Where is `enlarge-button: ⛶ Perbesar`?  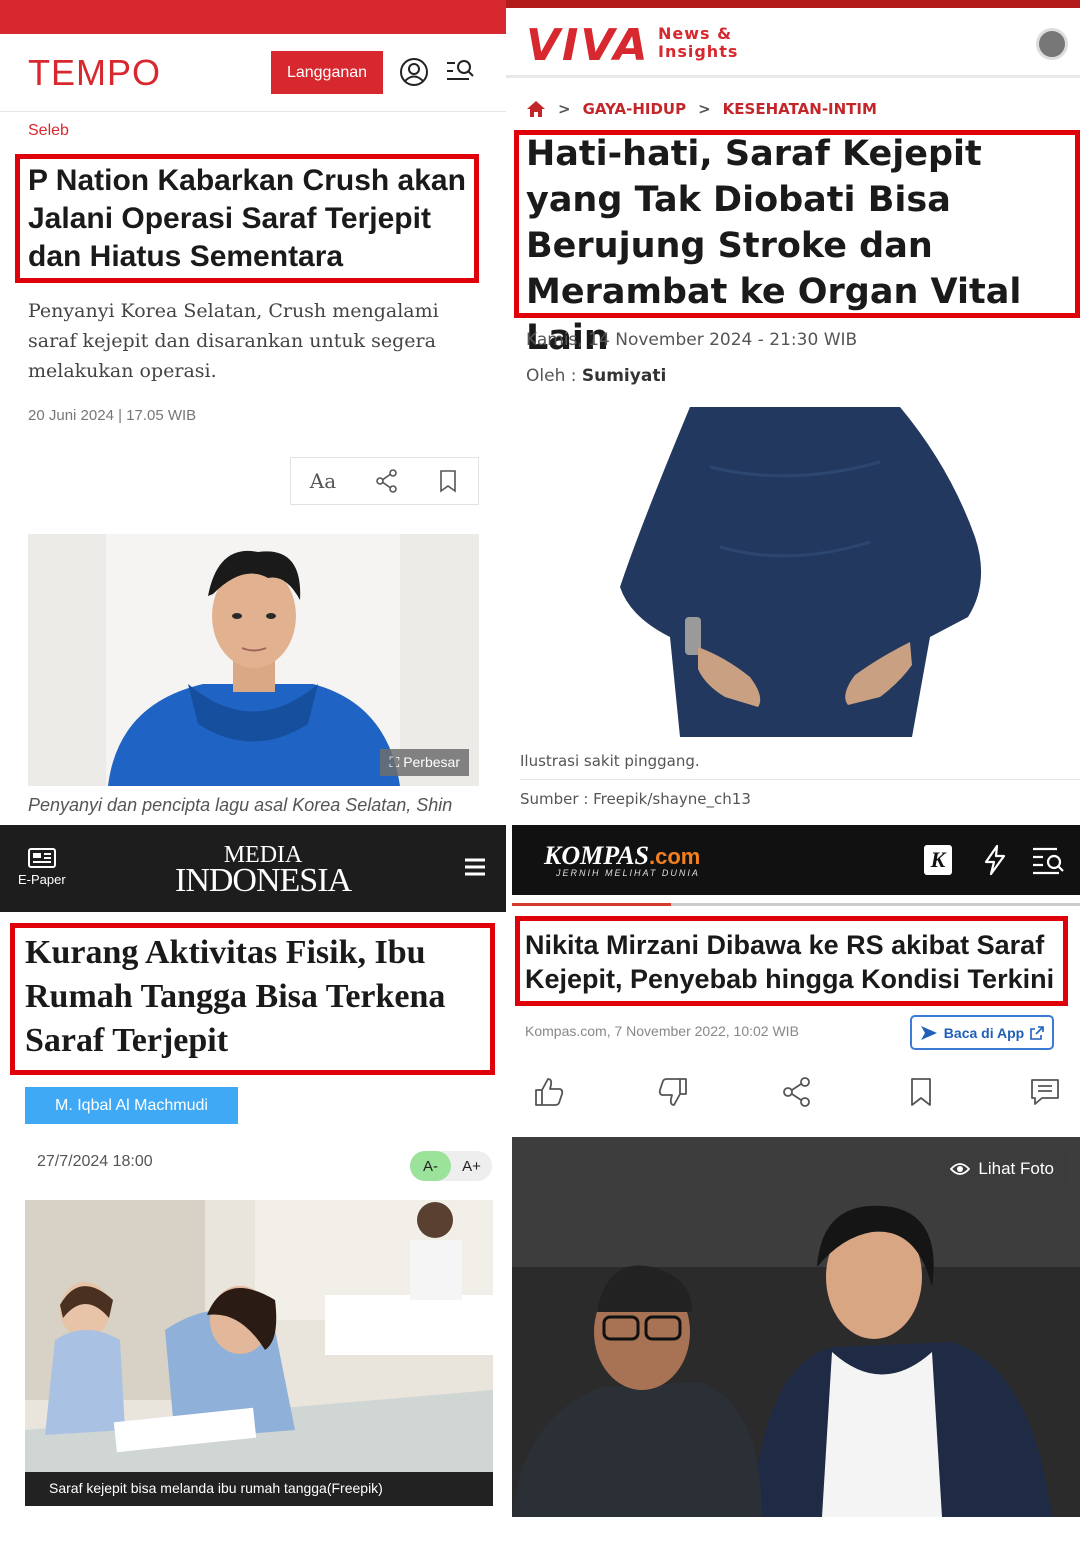 enlarge-button: ⛶ Perbesar is located at coordinates (424, 762).